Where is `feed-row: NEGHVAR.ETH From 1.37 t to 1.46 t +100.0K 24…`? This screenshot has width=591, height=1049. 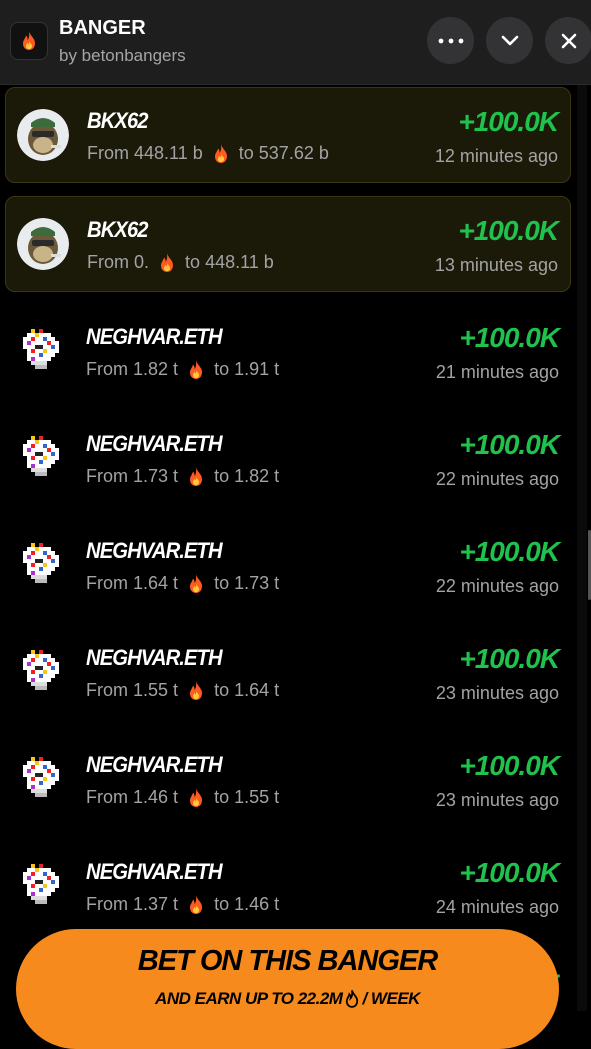 feed-row: NEGHVAR.ETH From 1.37 t to 1.46 t +100.0K 24… is located at coordinates (288, 887).